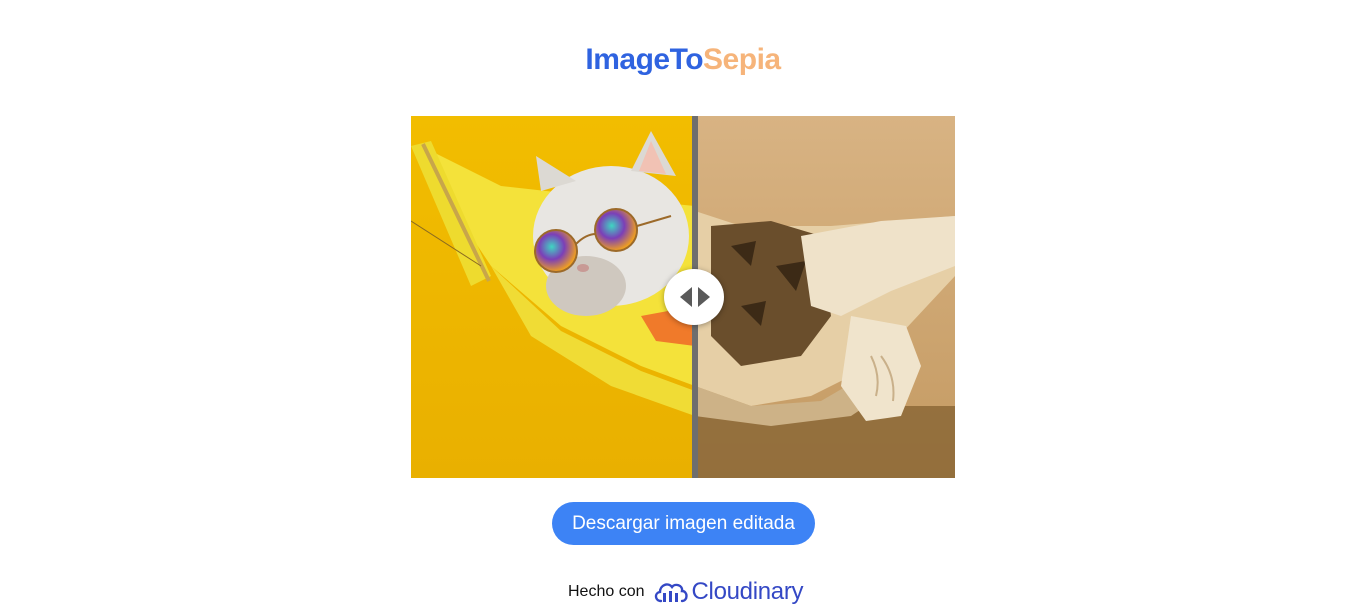 The image size is (1366, 606). What do you see at coordinates (704, 297) in the screenshot?
I see `arrow-right-icon` at bounding box center [704, 297].